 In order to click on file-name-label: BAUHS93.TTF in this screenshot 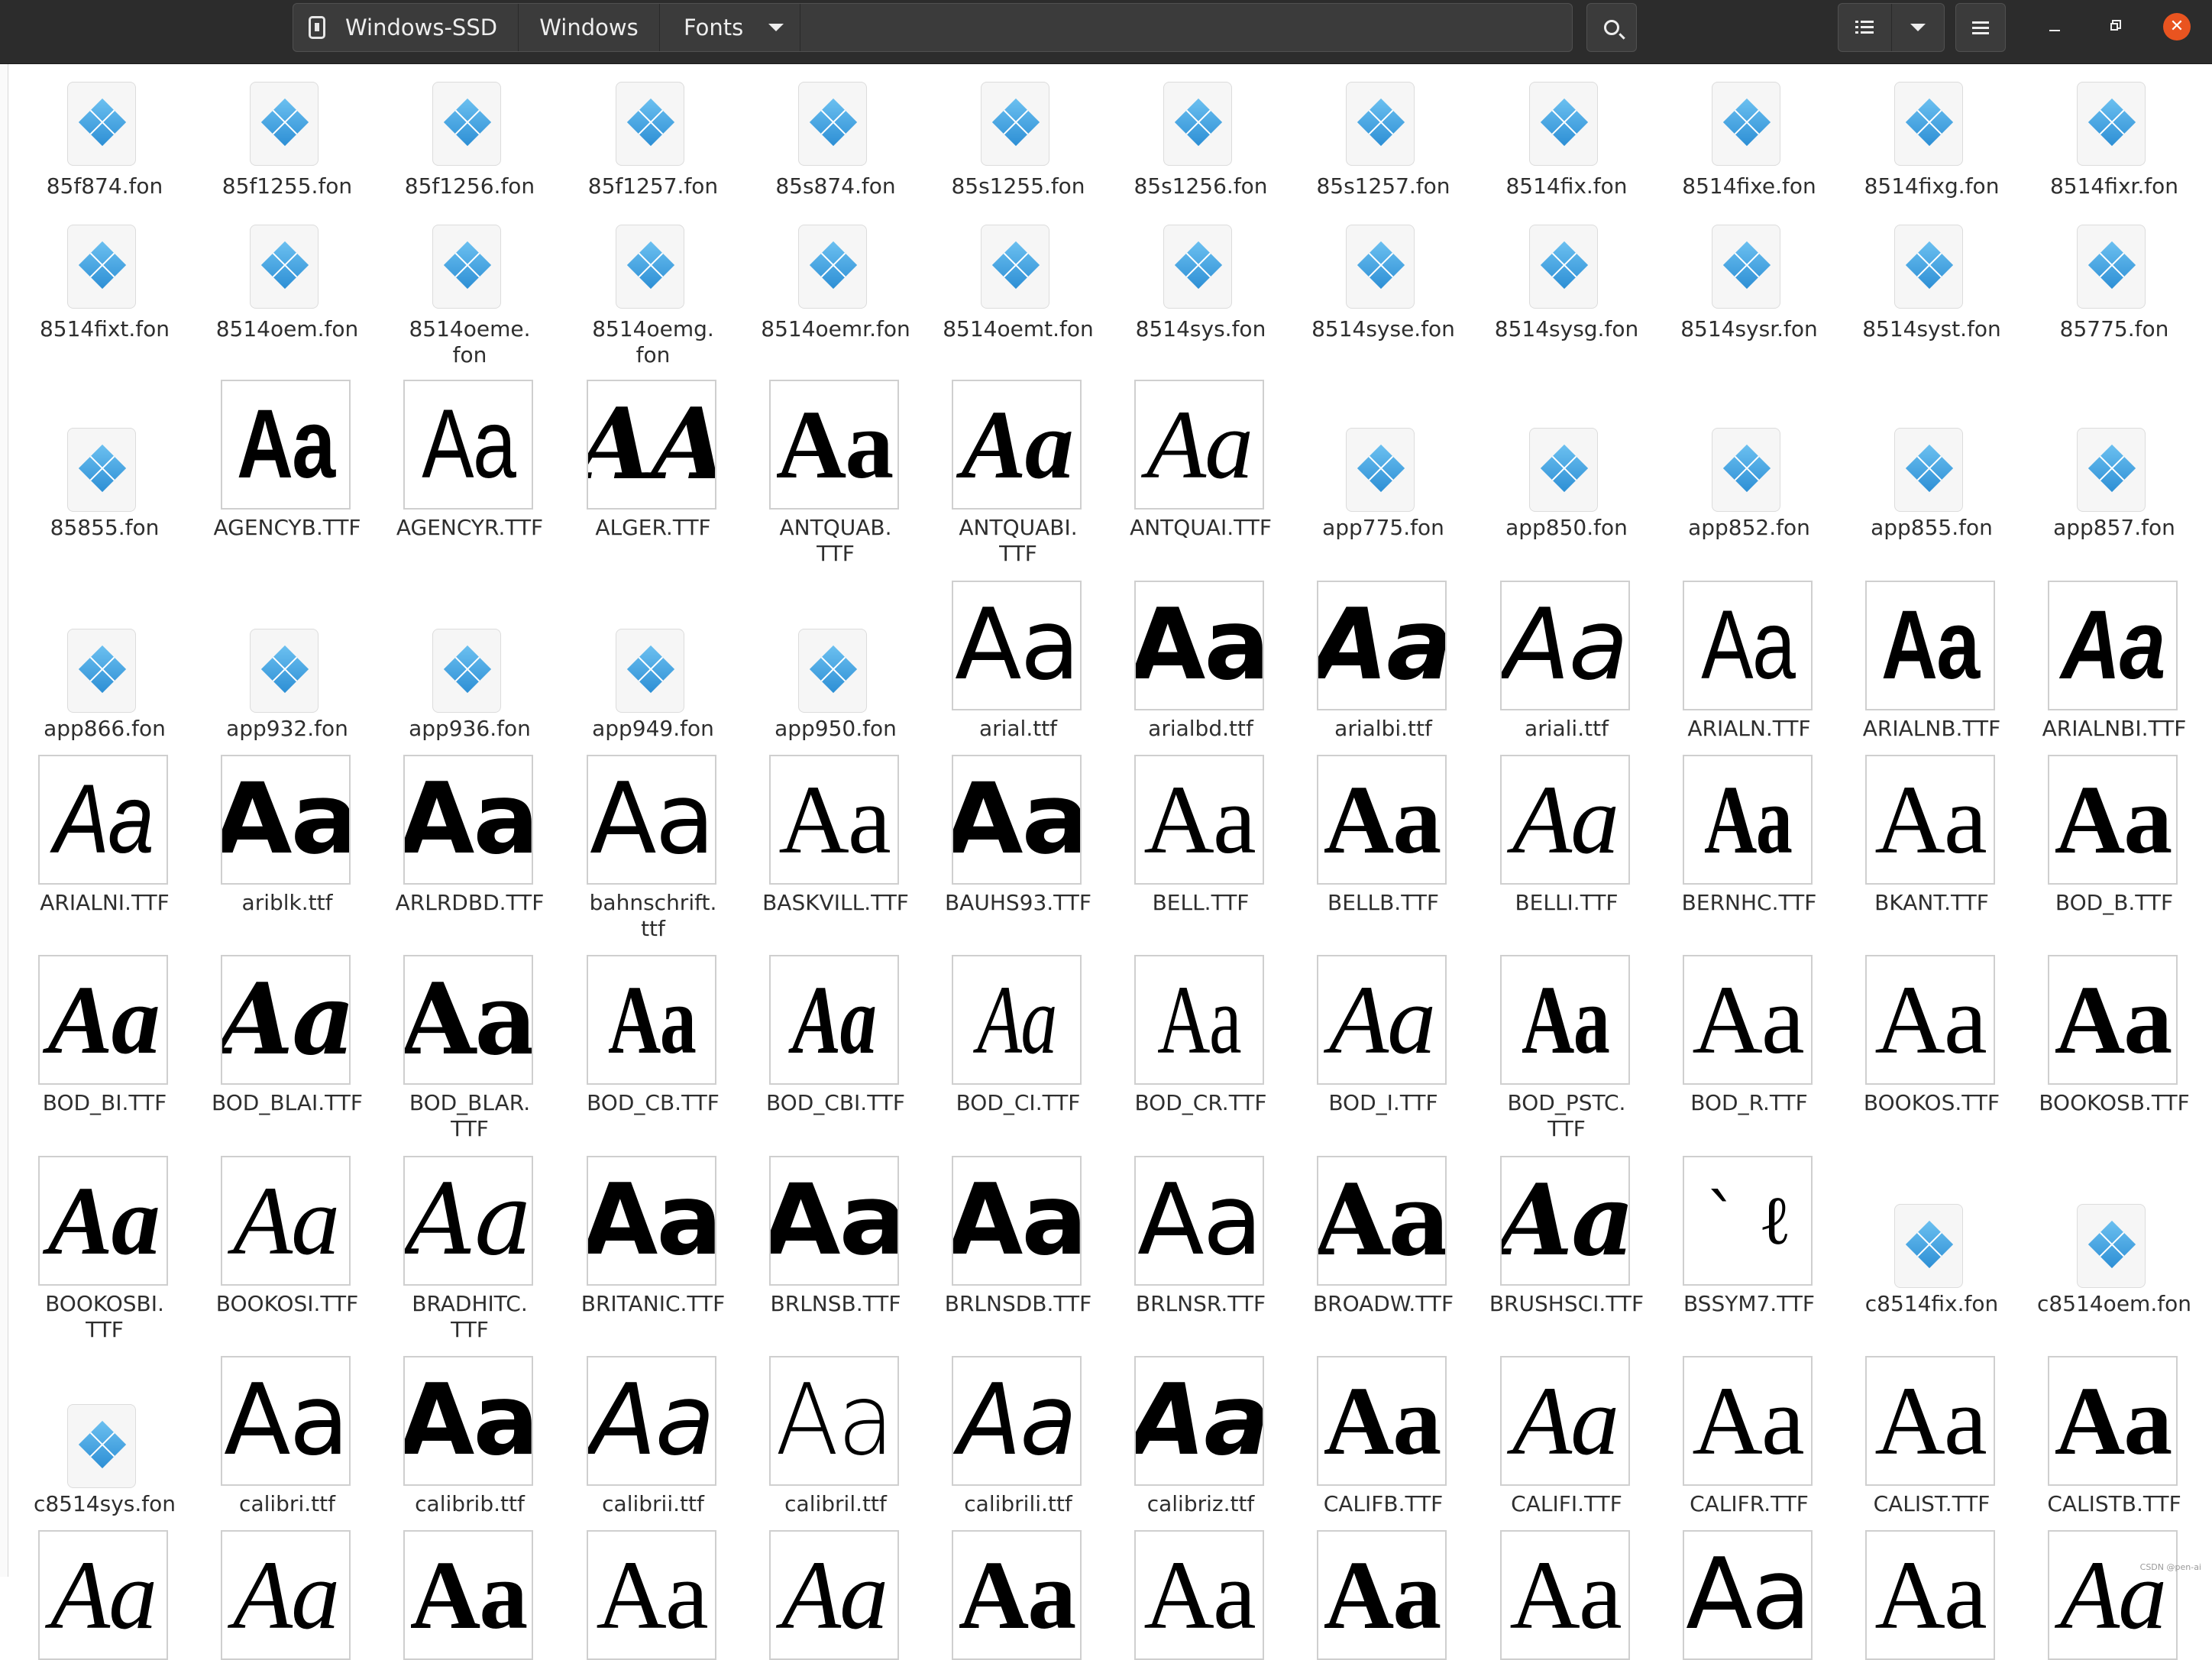, I will do `click(1018, 902)`.